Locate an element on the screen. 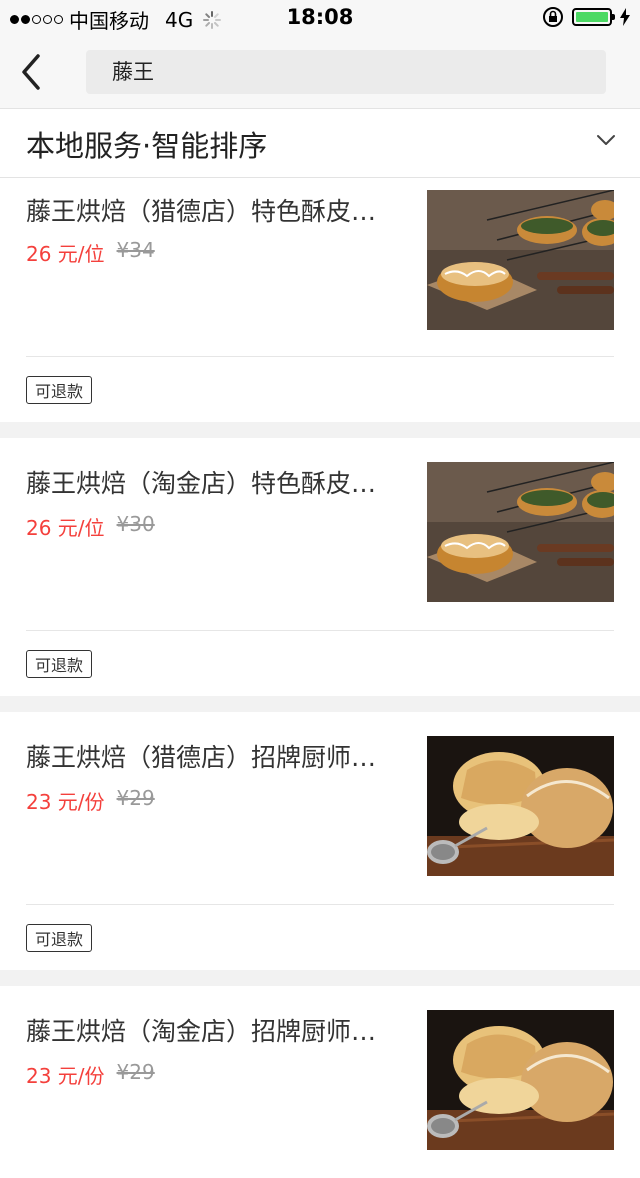 The image size is (640, 1178). back-button is located at coordinates (38, 72).